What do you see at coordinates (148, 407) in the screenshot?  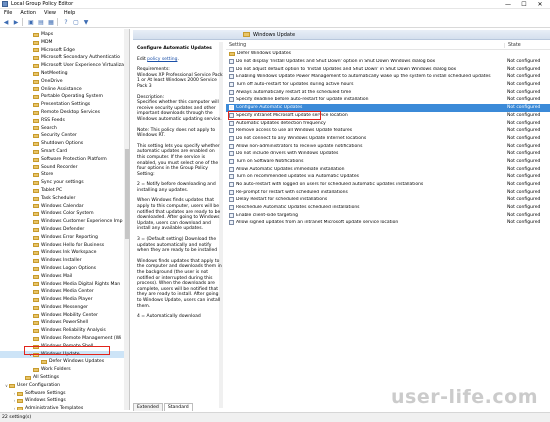 I see `tab-extended: Extended` at bounding box center [148, 407].